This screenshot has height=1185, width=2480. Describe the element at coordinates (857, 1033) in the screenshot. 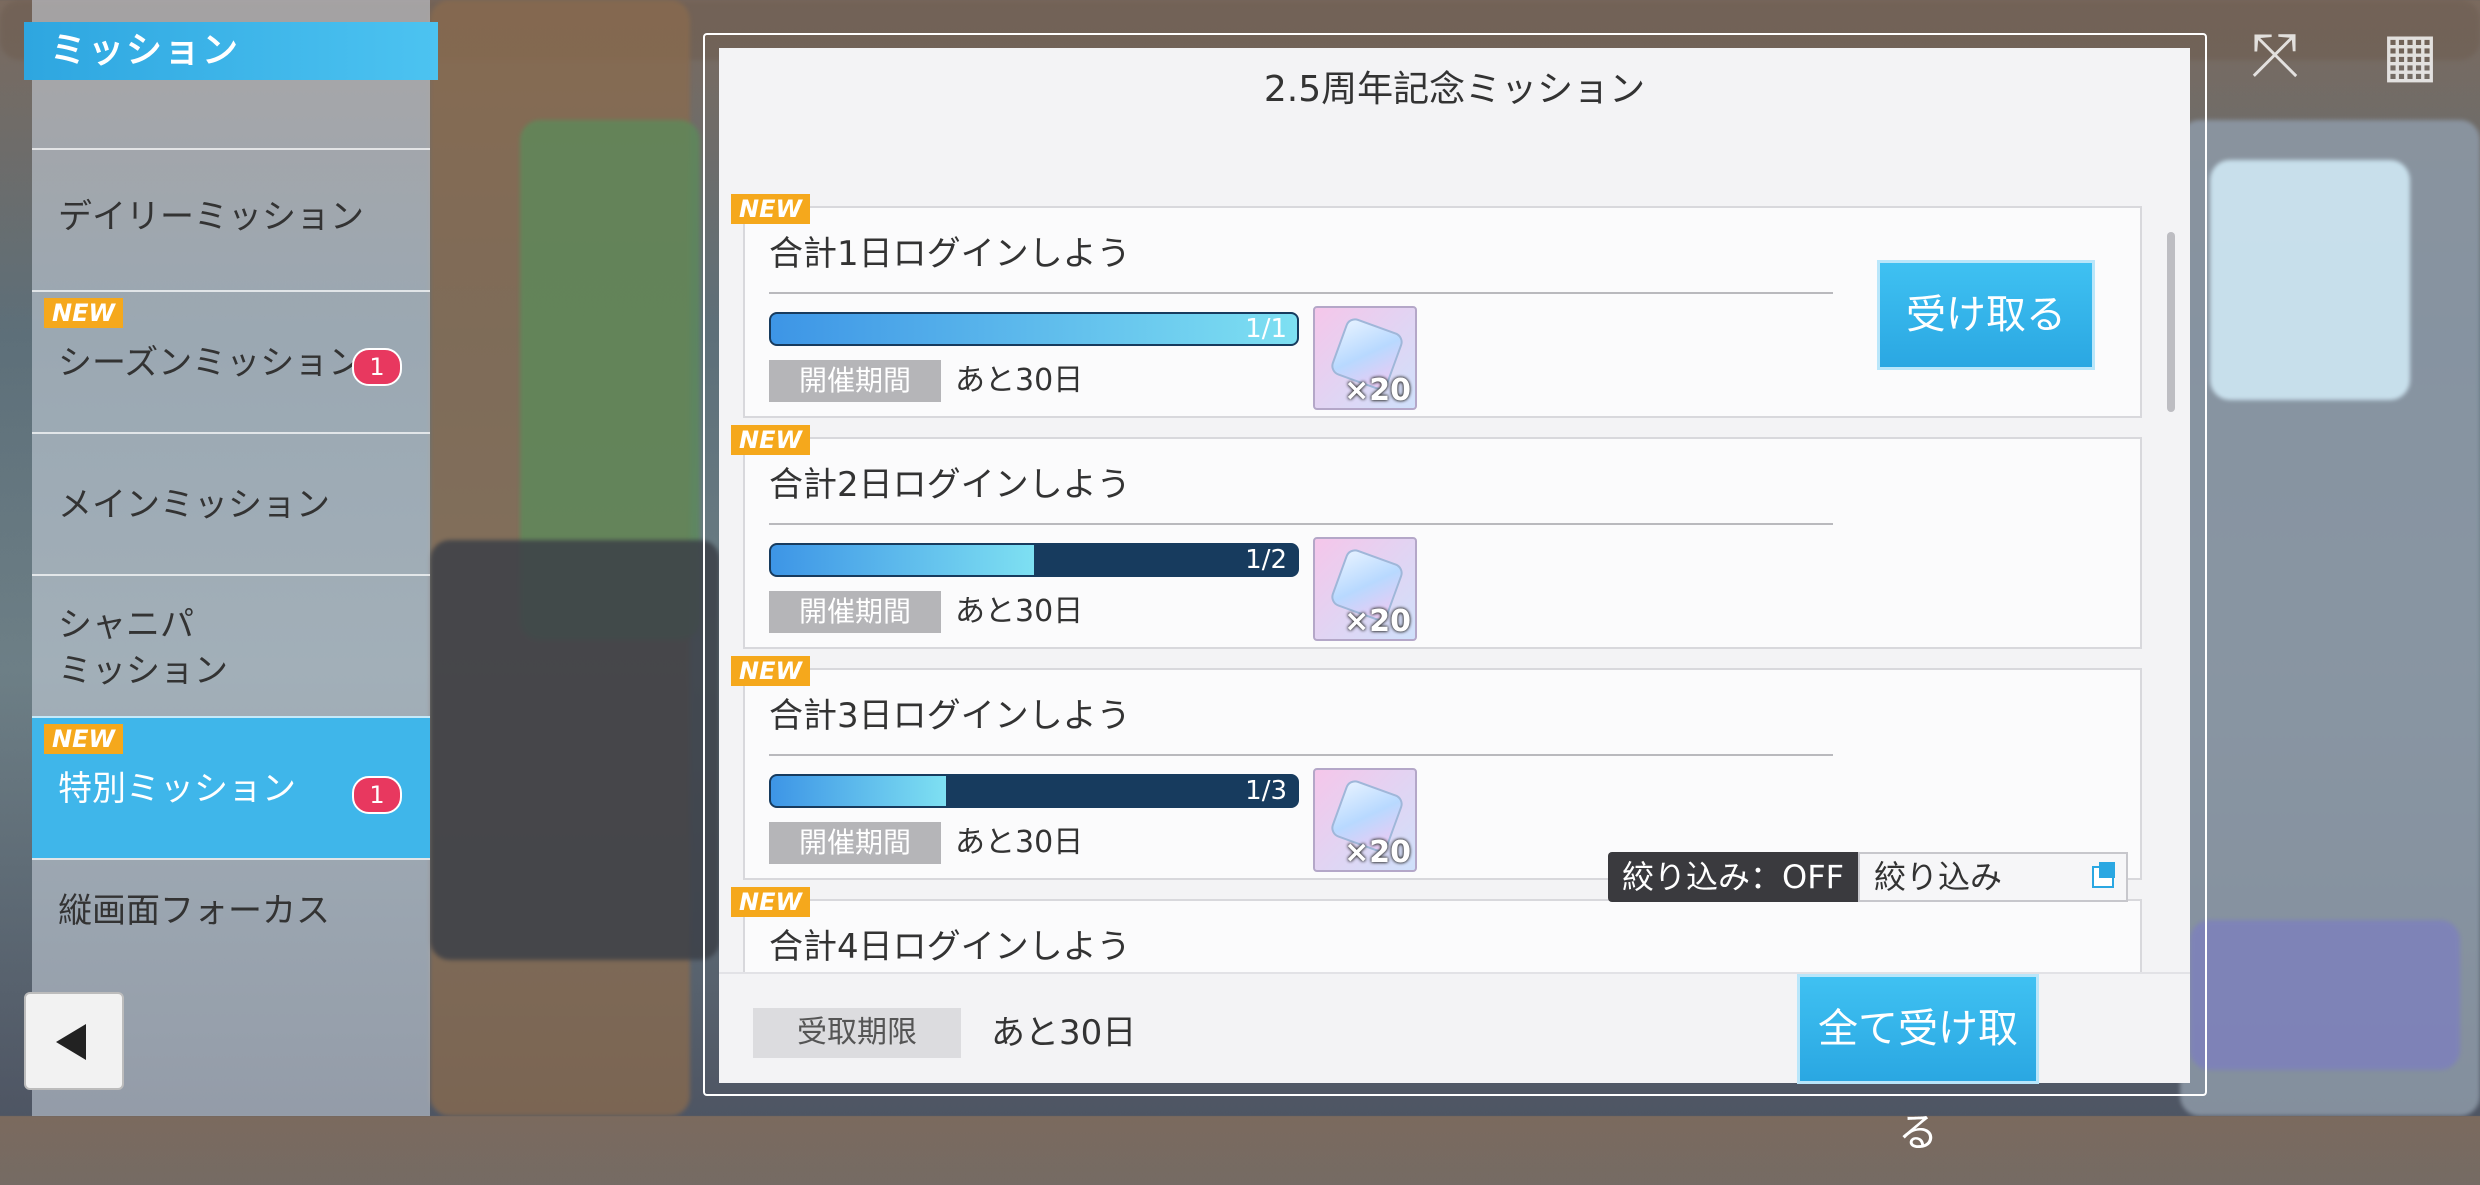

I see `deadline-label: 受取期限` at that location.